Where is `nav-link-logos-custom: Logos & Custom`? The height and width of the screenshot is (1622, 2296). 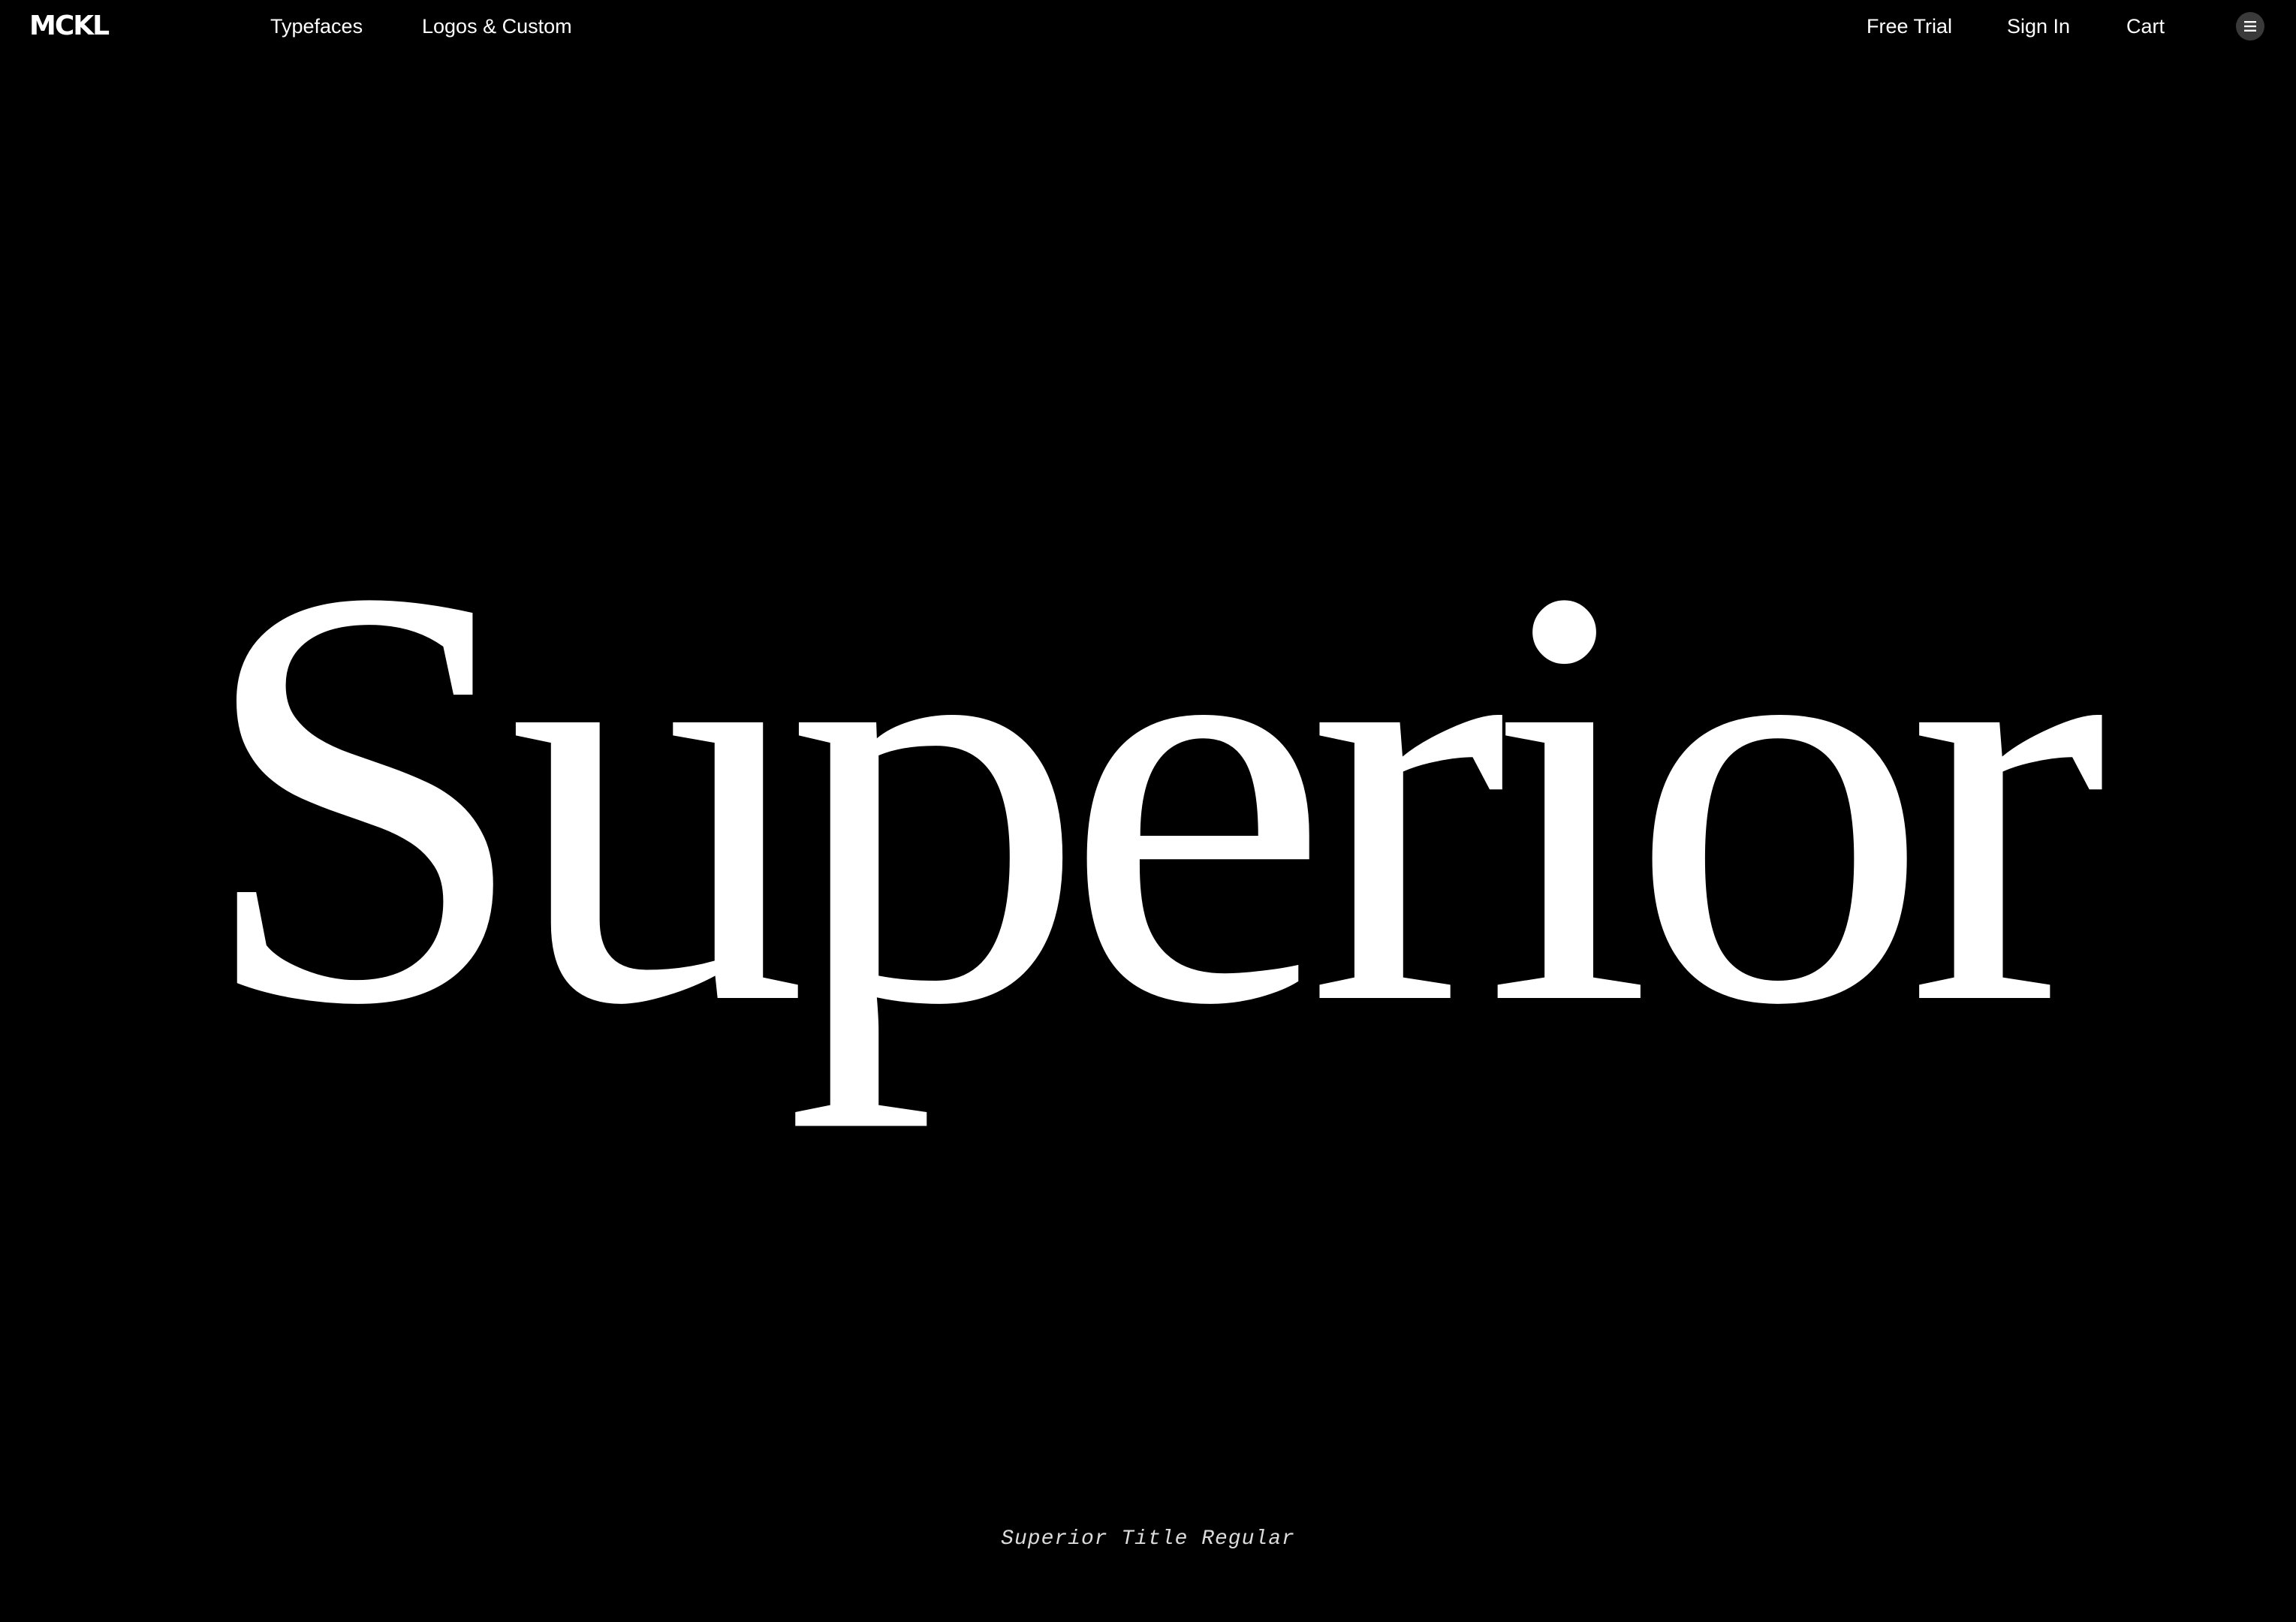 nav-link-logos-custom: Logos & Custom is located at coordinates (497, 26).